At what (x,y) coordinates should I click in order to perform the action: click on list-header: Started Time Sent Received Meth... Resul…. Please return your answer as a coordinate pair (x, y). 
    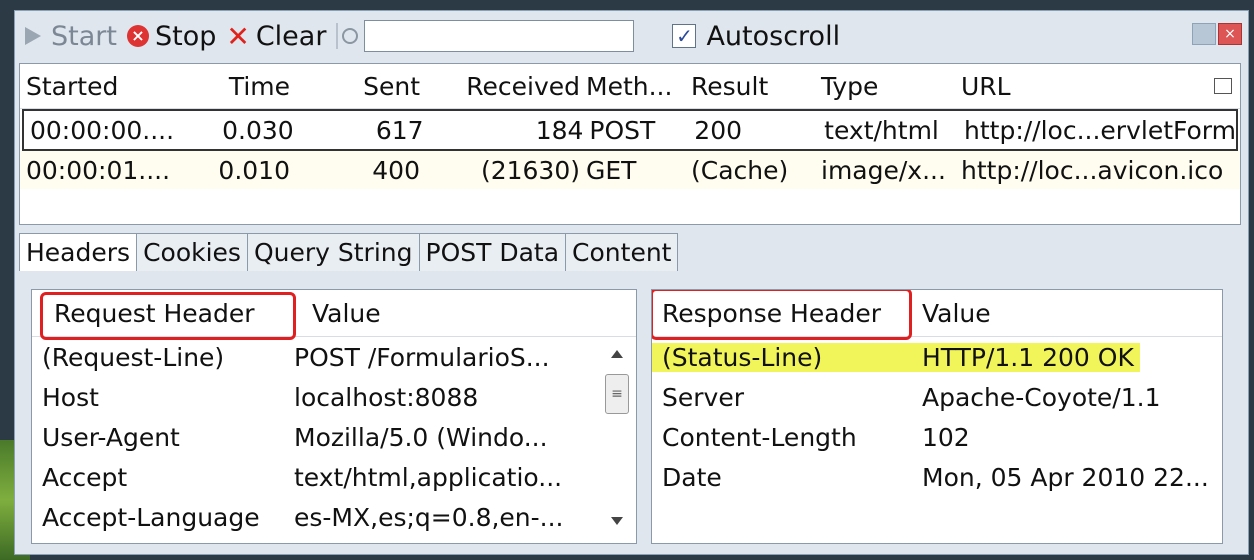
    Looking at the image, I should click on (630, 86).